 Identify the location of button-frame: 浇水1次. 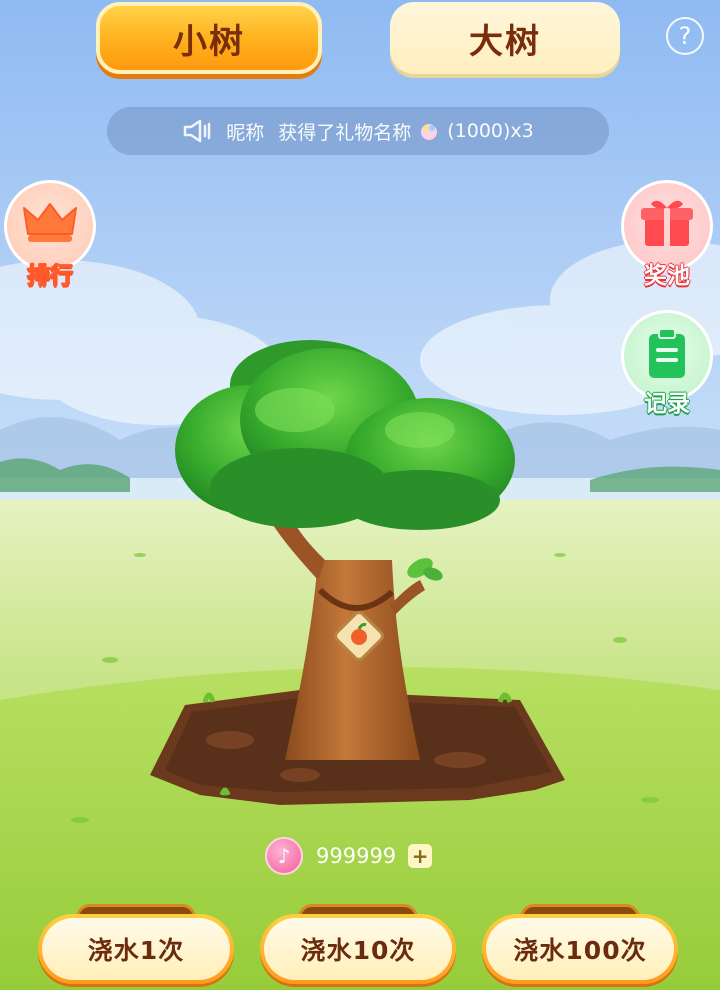
(136, 949).